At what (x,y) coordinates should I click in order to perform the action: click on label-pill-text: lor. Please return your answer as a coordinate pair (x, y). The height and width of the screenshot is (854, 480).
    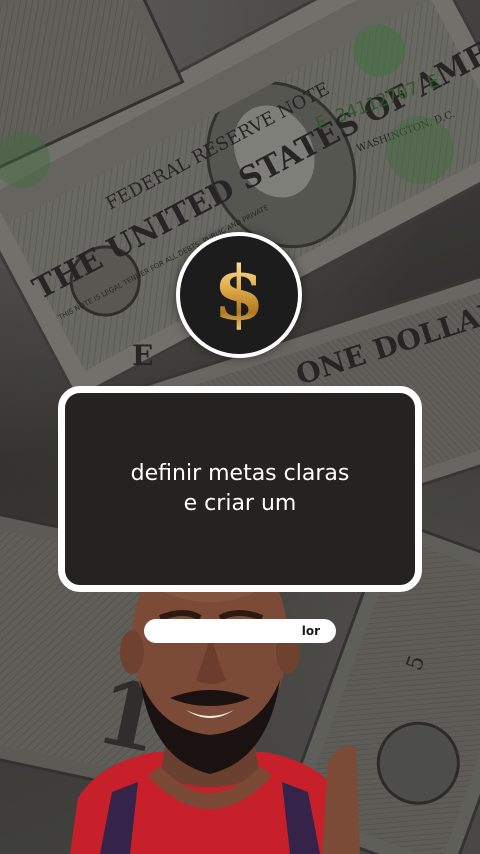
    Looking at the image, I should click on (310, 631).